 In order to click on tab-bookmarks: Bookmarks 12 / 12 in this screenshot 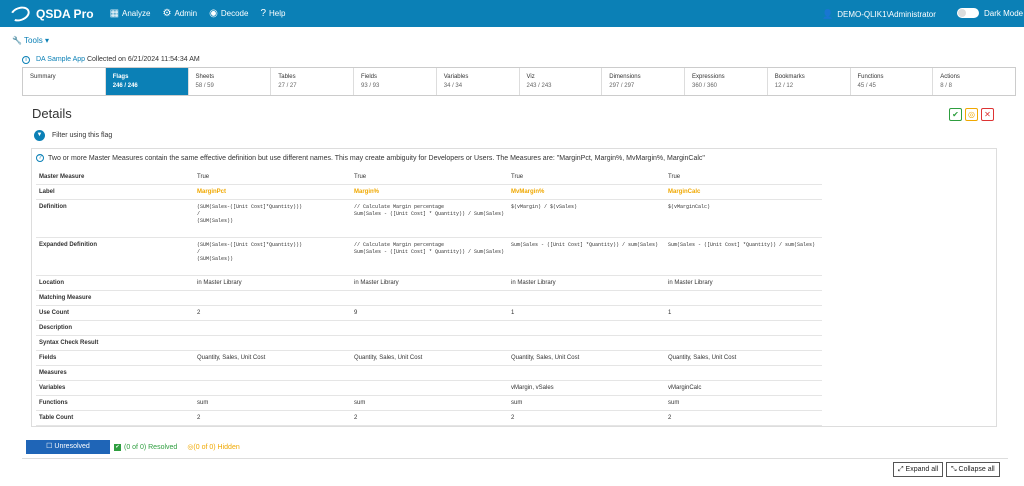, I will do `click(809, 81)`.